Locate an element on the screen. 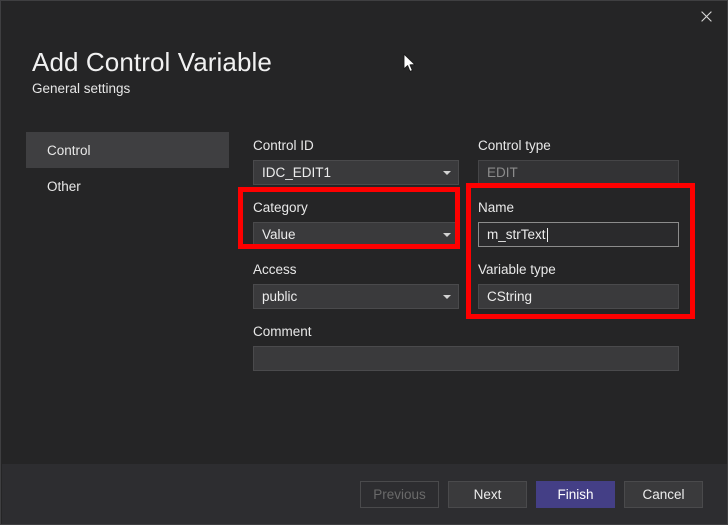  footer-button-group: Previous Next Finish Cancel is located at coordinates (531, 494).